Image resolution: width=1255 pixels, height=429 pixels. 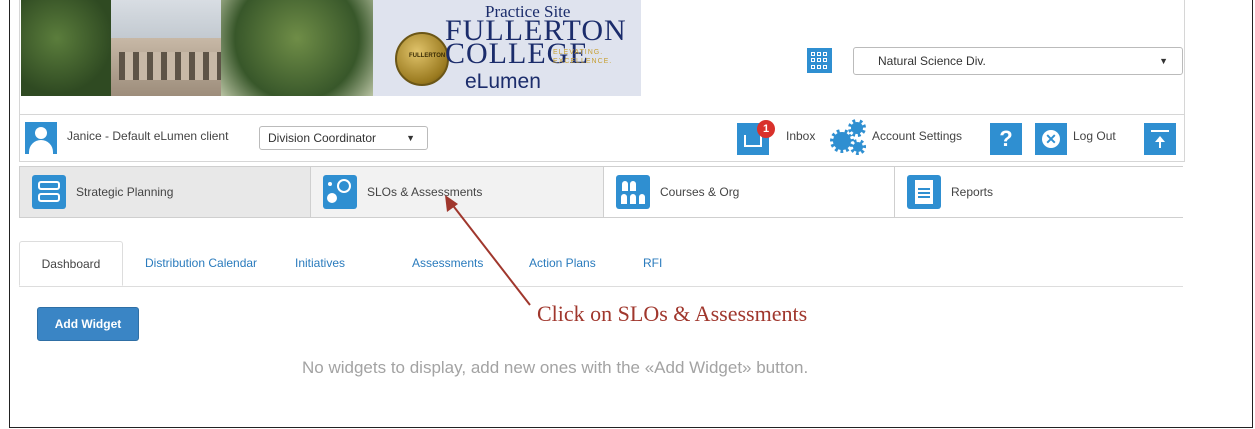 I want to click on module-strategic-planning: Strategic Planning, so click(x=165, y=192).